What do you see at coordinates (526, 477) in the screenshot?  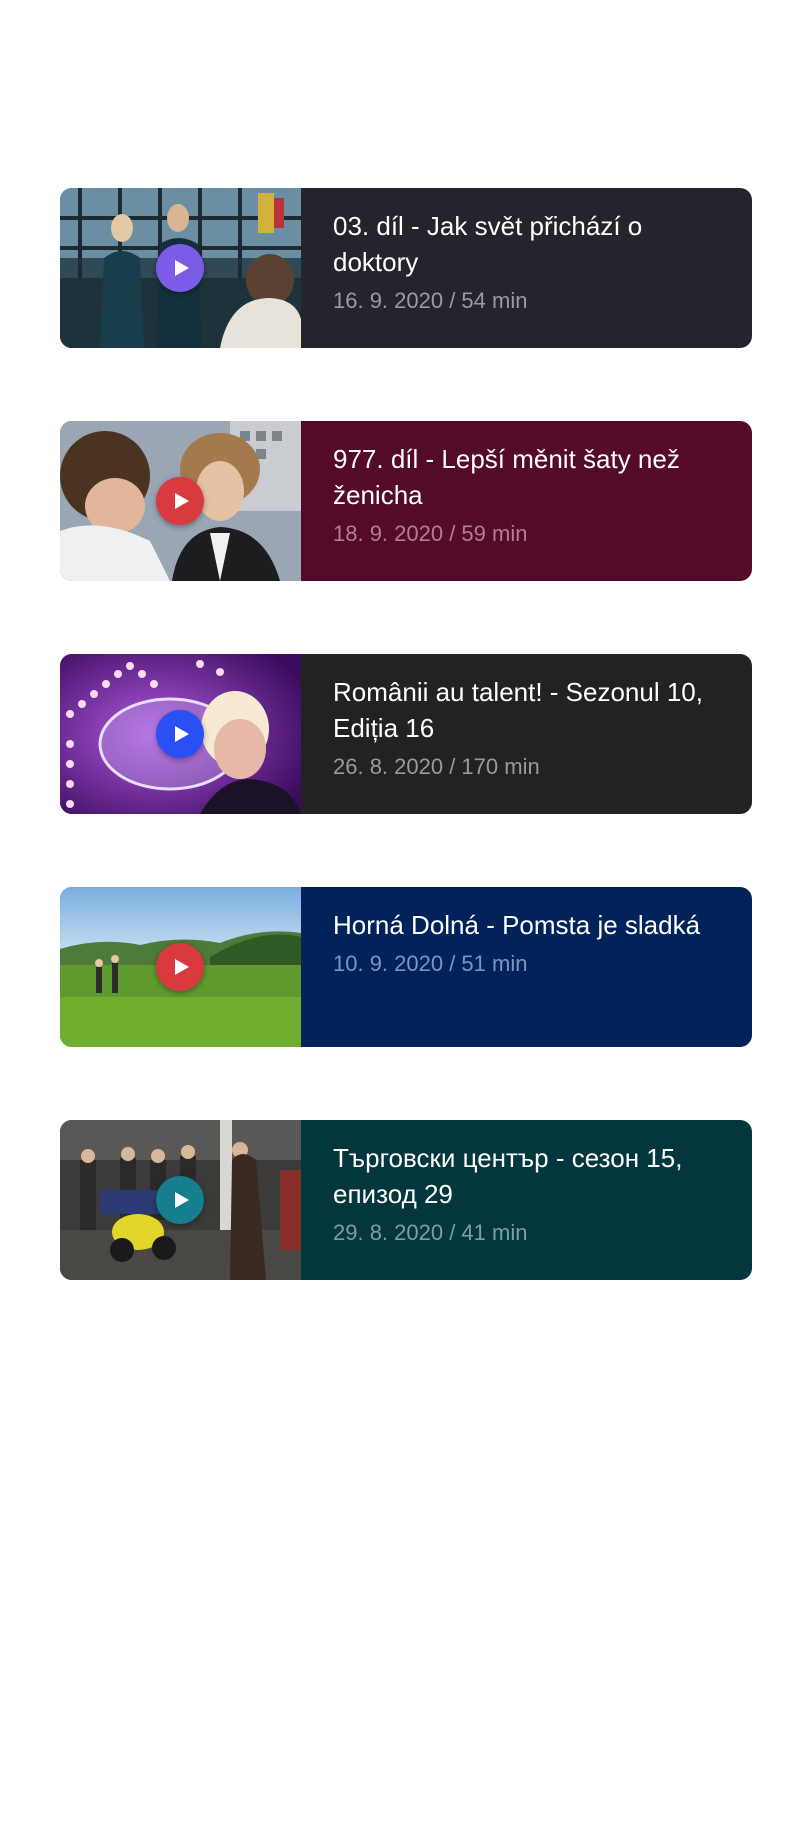 I see `episode-title: 977. díl - Lepší měnit šaty než ženicha` at bounding box center [526, 477].